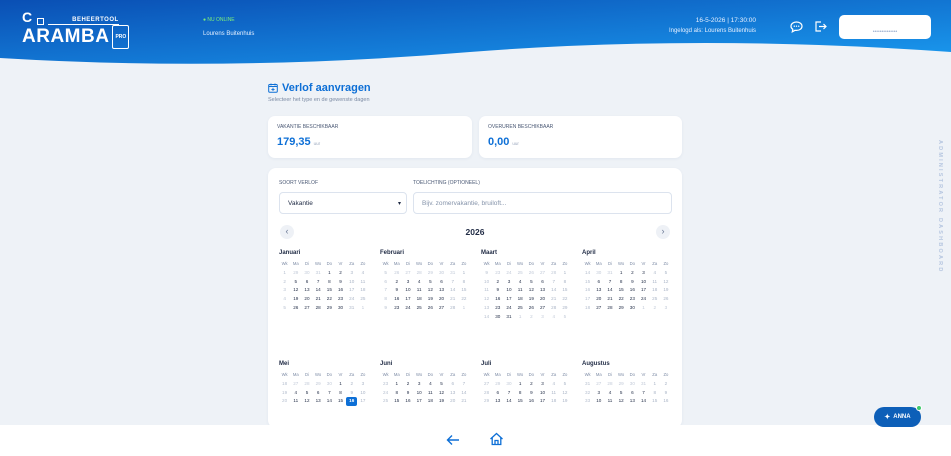 Image resolution: width=951 pixels, height=456 pixels. What do you see at coordinates (453, 440) in the screenshot?
I see `arrow-left-icon` at bounding box center [453, 440].